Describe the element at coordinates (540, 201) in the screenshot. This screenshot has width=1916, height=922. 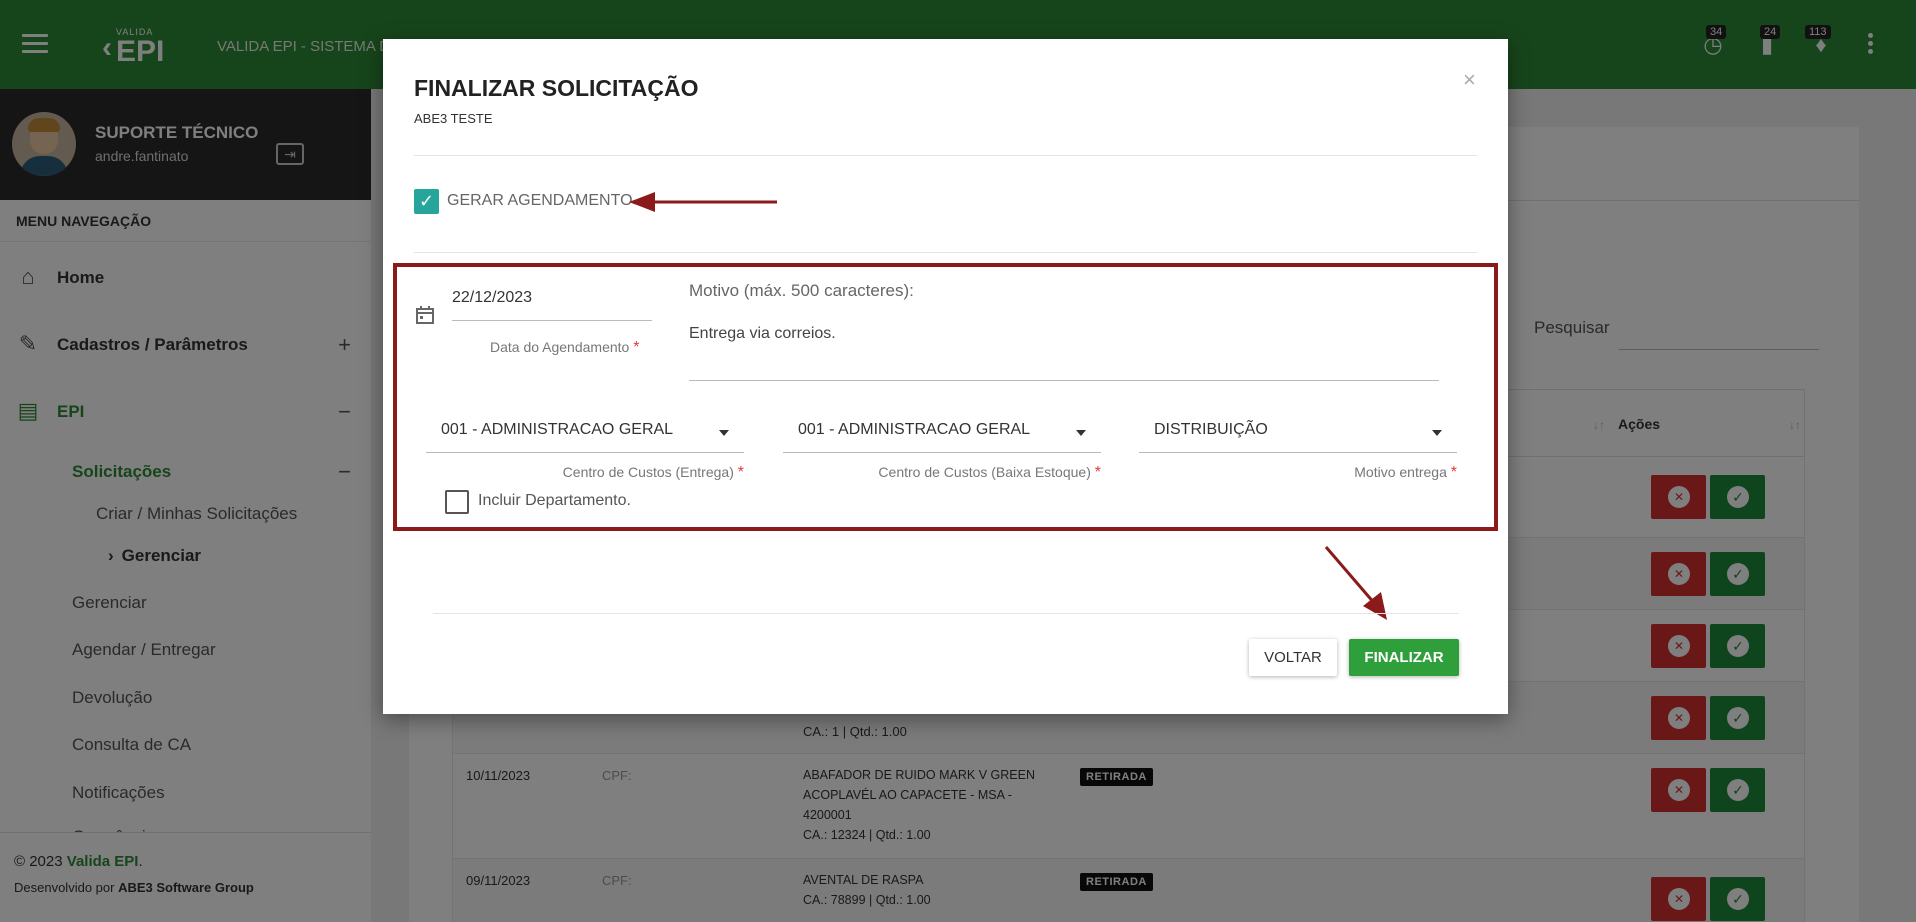
I see `gerar-agendamento-label: GERAR AGENDAMENTO` at that location.